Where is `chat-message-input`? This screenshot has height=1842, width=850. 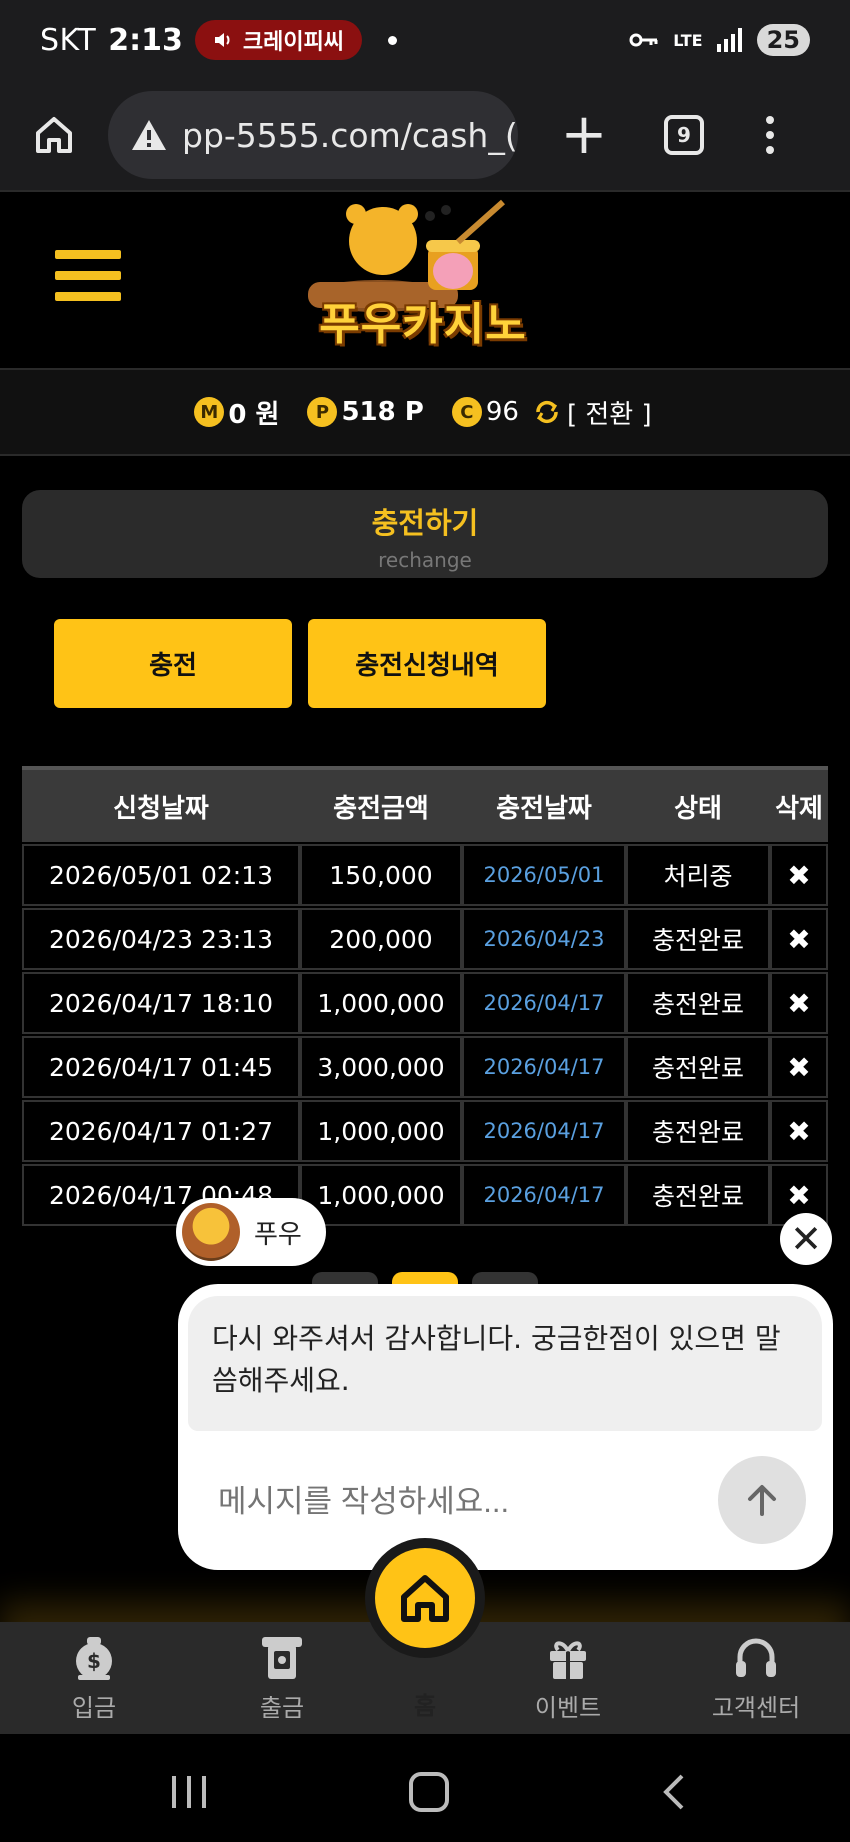 chat-message-input is located at coordinates (448, 1502).